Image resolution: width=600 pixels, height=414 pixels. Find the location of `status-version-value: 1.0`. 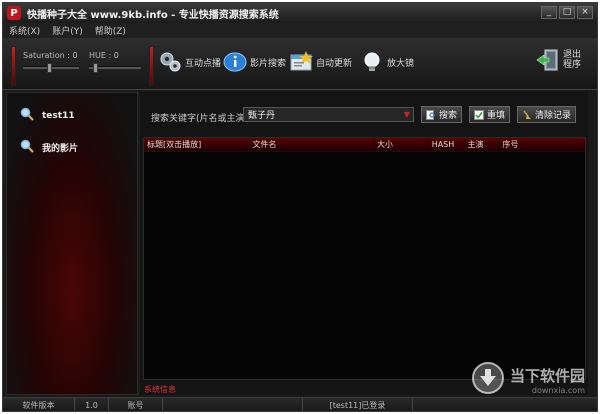

status-version-value: 1.0 is located at coordinates (92, 404).